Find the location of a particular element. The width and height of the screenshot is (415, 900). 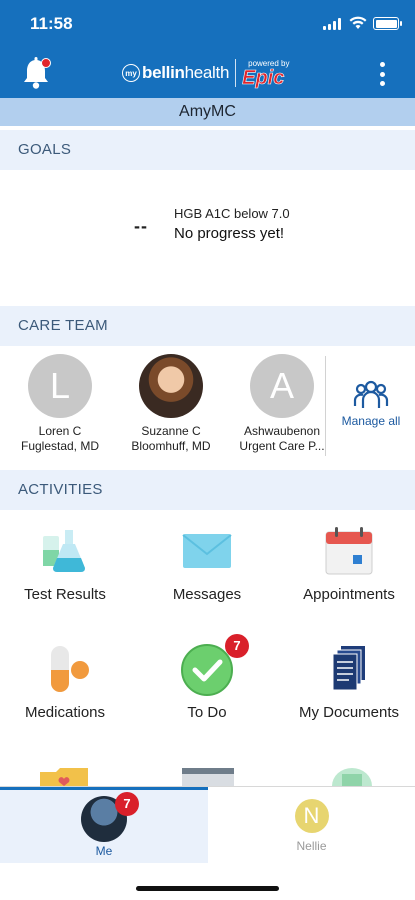

brand-name: bellinhealth is located at coordinates (186, 72).